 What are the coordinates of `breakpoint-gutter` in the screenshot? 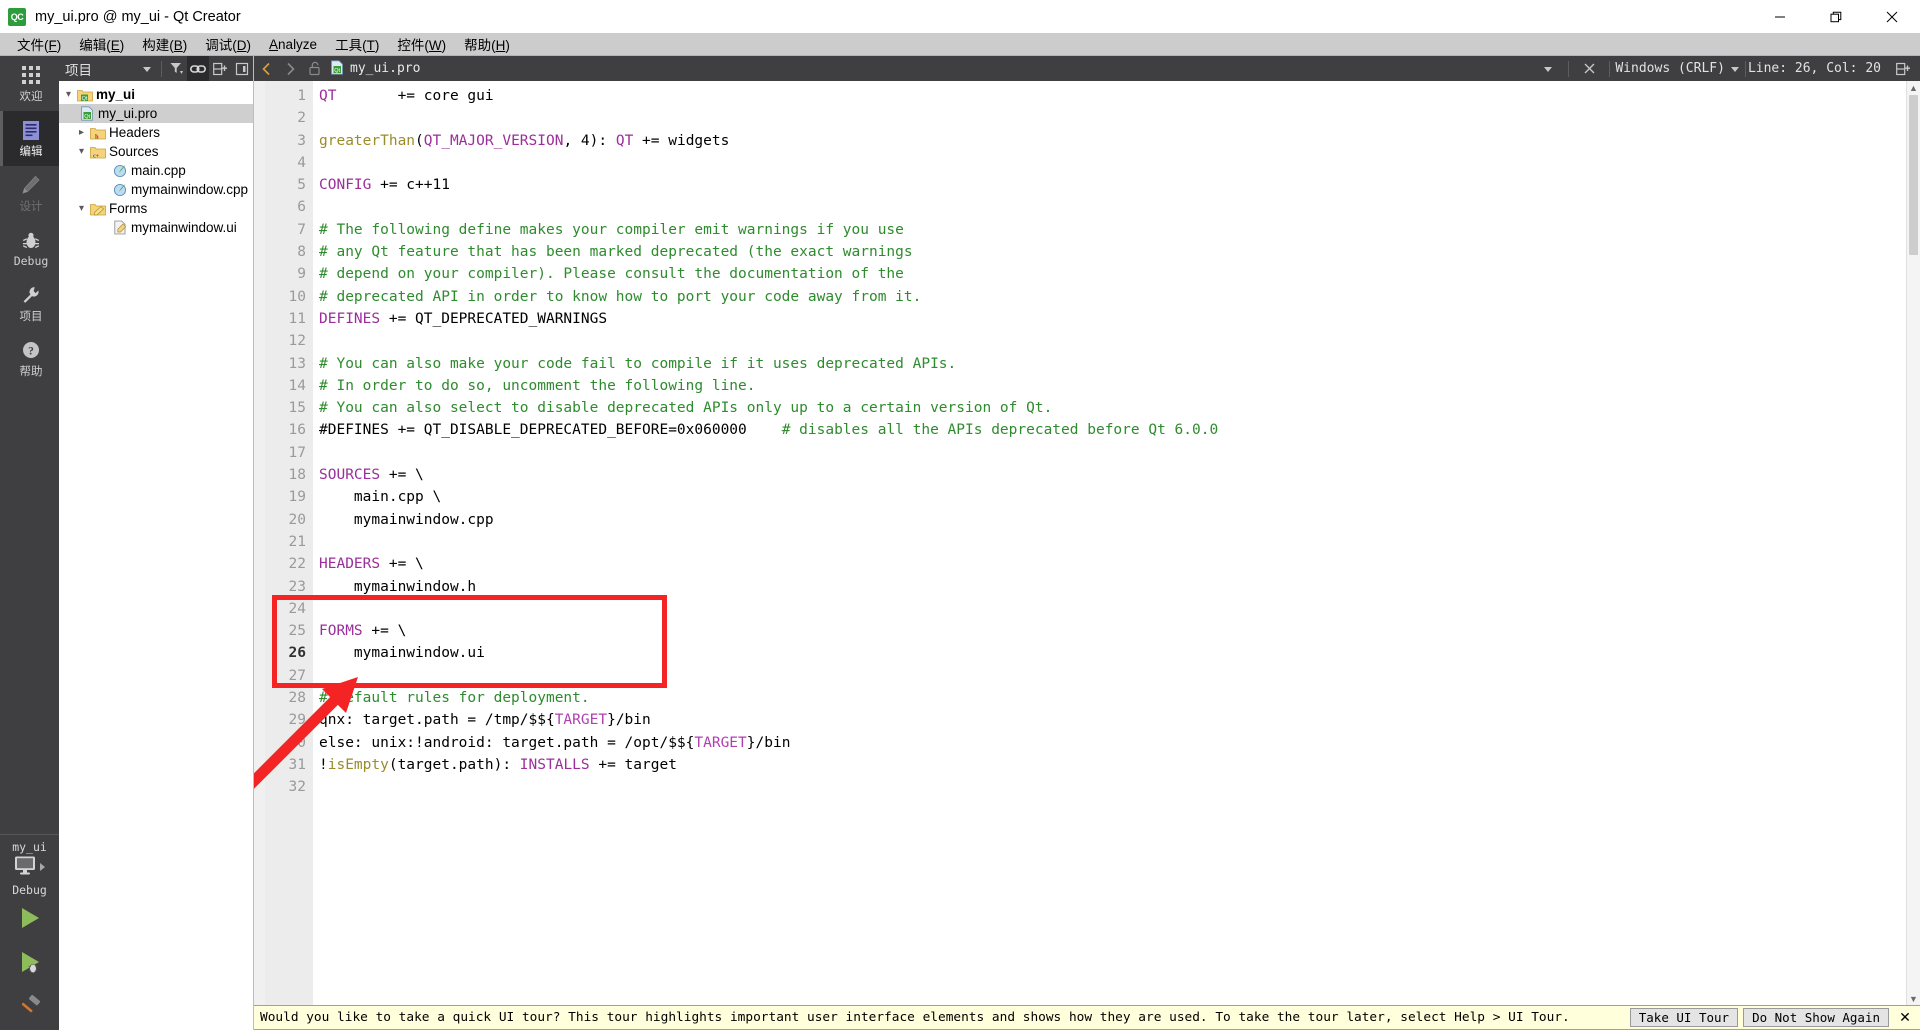 It's located at (259, 543).